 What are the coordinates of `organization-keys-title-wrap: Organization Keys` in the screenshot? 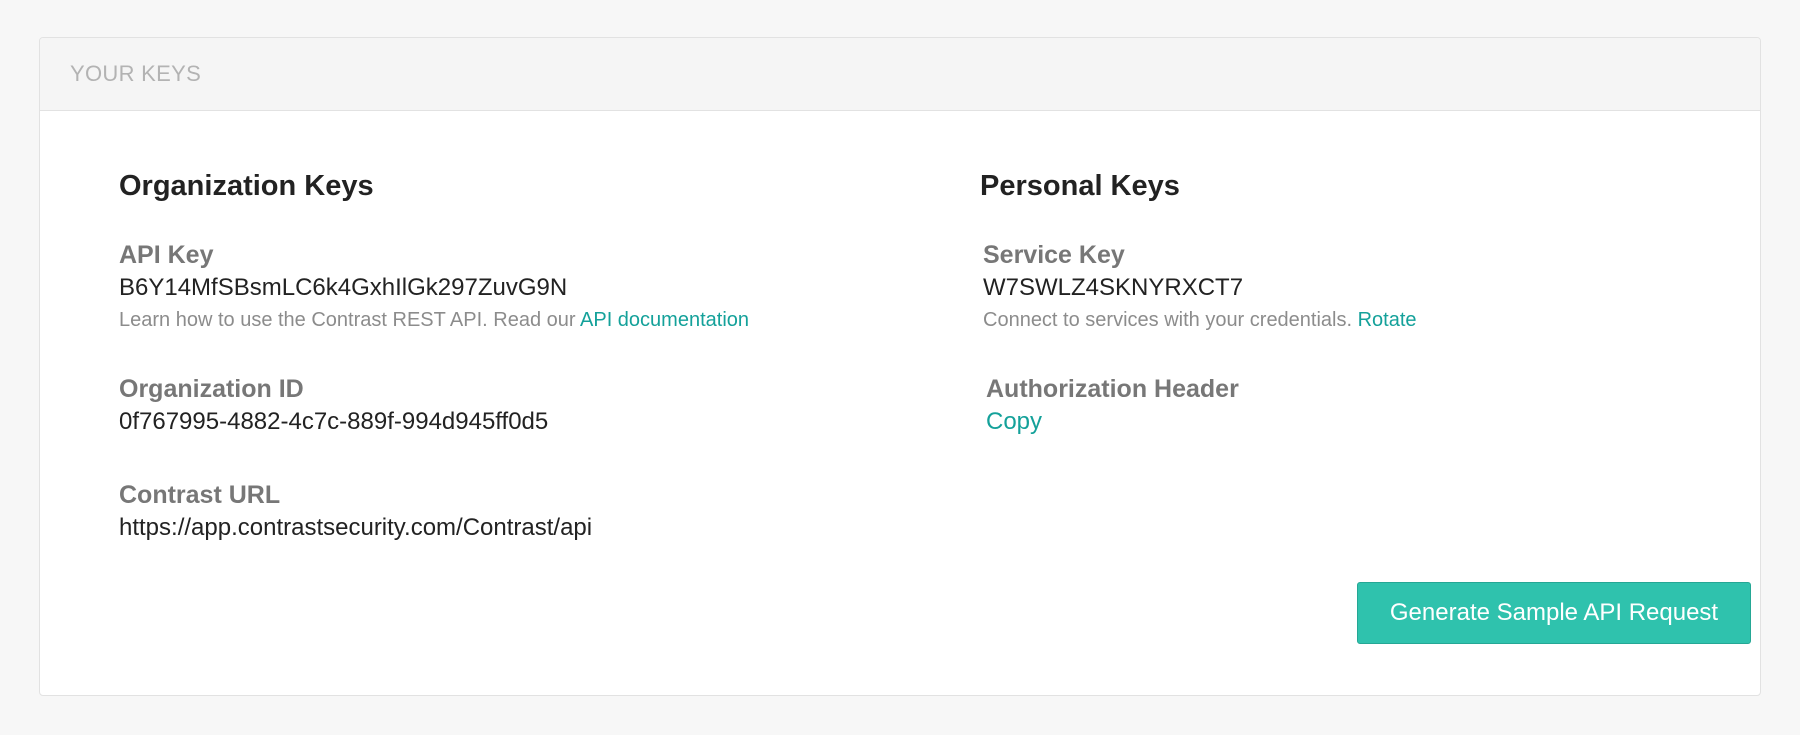 It's located at (246, 186).